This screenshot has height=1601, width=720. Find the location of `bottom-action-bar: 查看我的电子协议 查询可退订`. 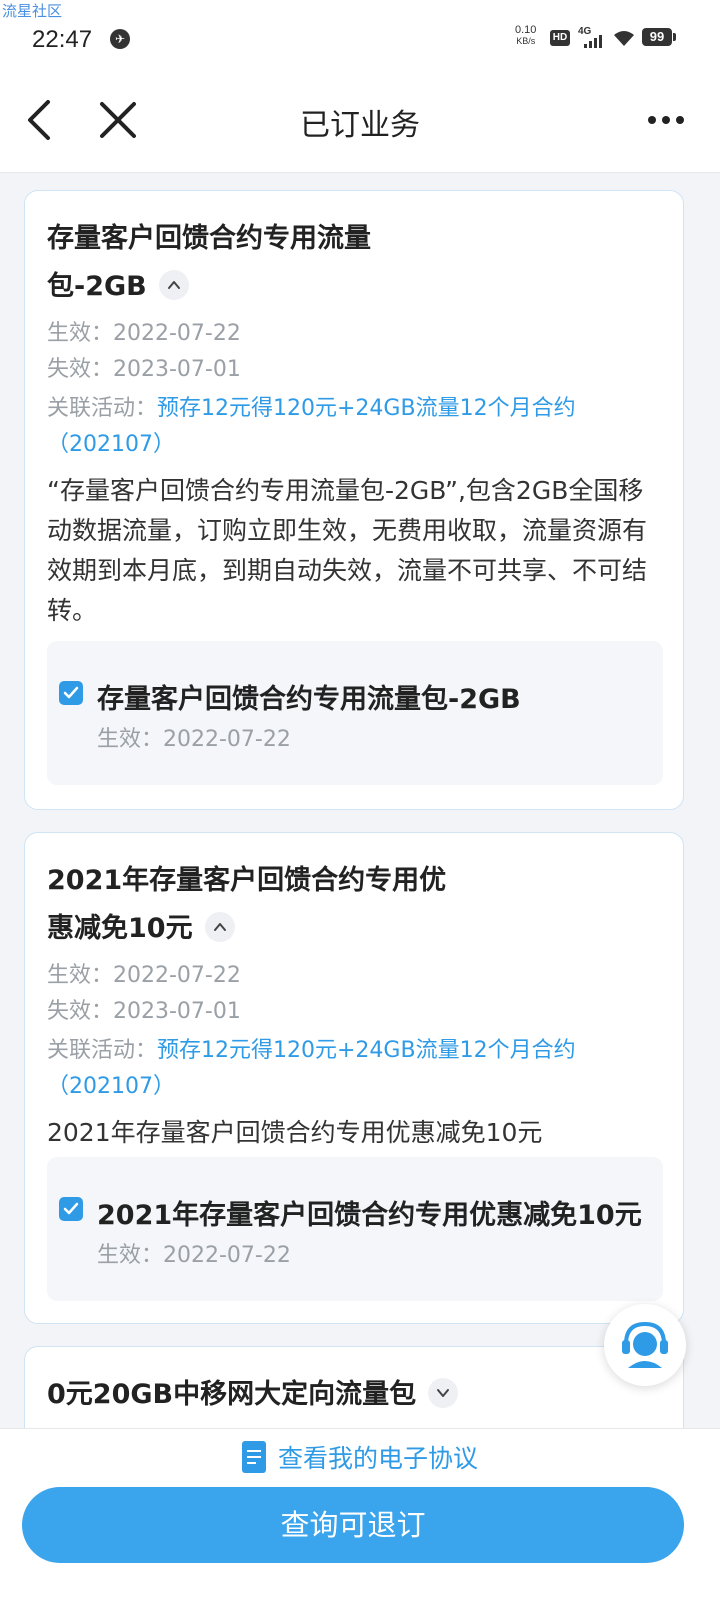

bottom-action-bar: 查看我的电子协议 查询可退订 is located at coordinates (360, 1514).